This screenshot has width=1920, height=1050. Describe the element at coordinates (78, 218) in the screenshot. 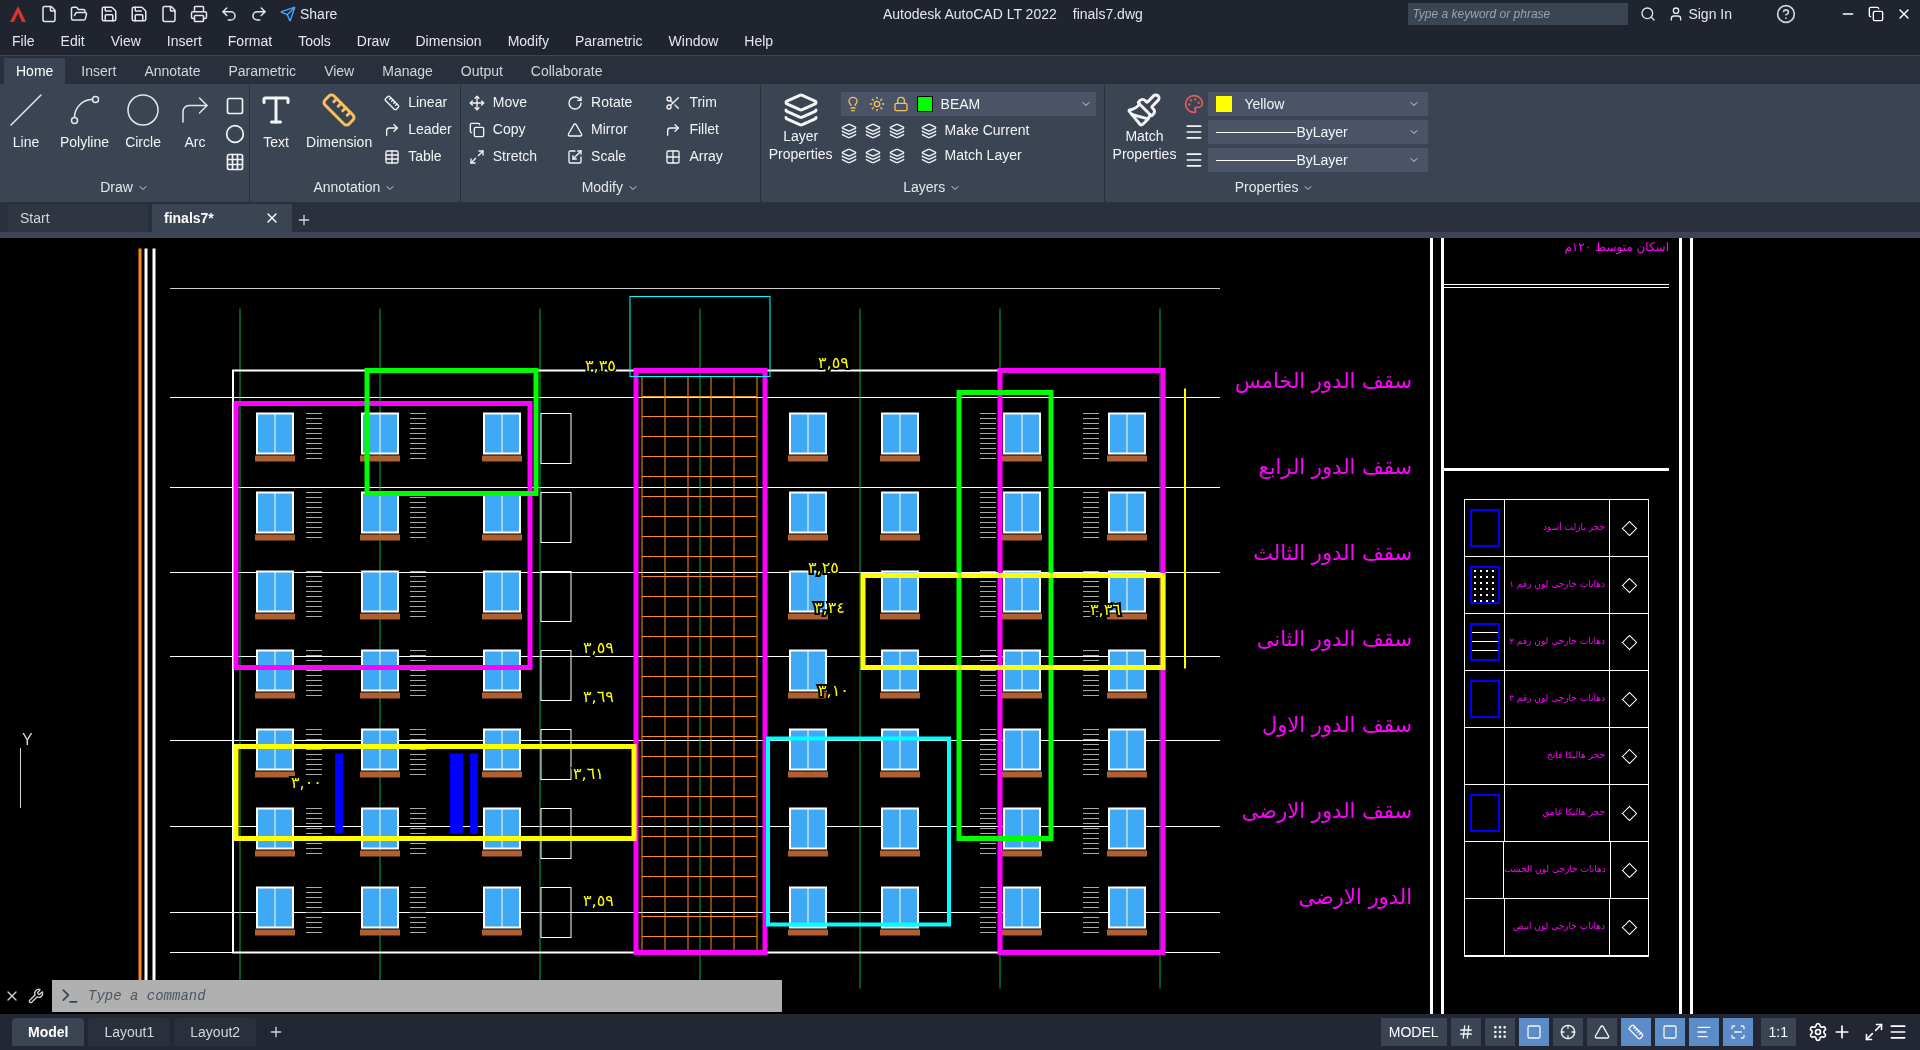

I see `document-tab: Start` at that location.